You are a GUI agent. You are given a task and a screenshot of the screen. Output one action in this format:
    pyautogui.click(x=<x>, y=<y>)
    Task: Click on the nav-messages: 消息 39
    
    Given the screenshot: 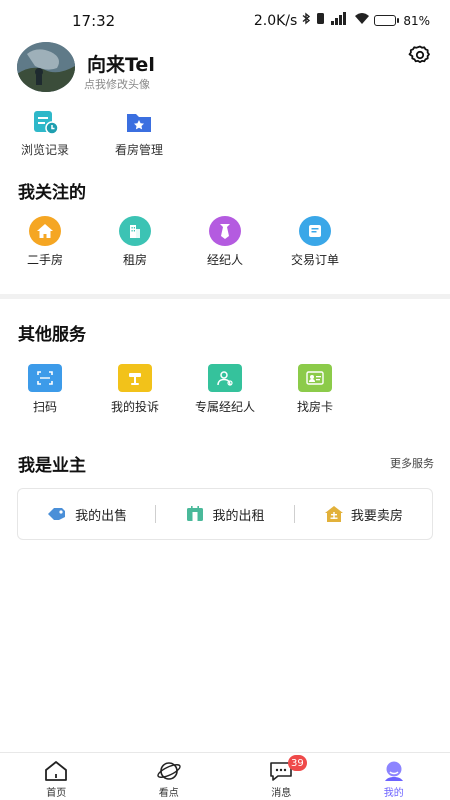 What is the action you would take?
    pyautogui.click(x=281, y=776)
    